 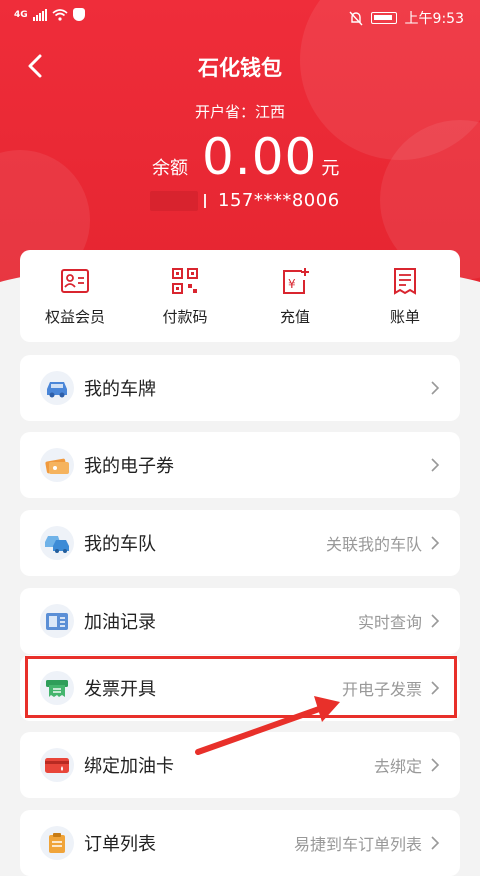 I want to click on quick-action-pay-code: 付款码, so click(x=185, y=296).